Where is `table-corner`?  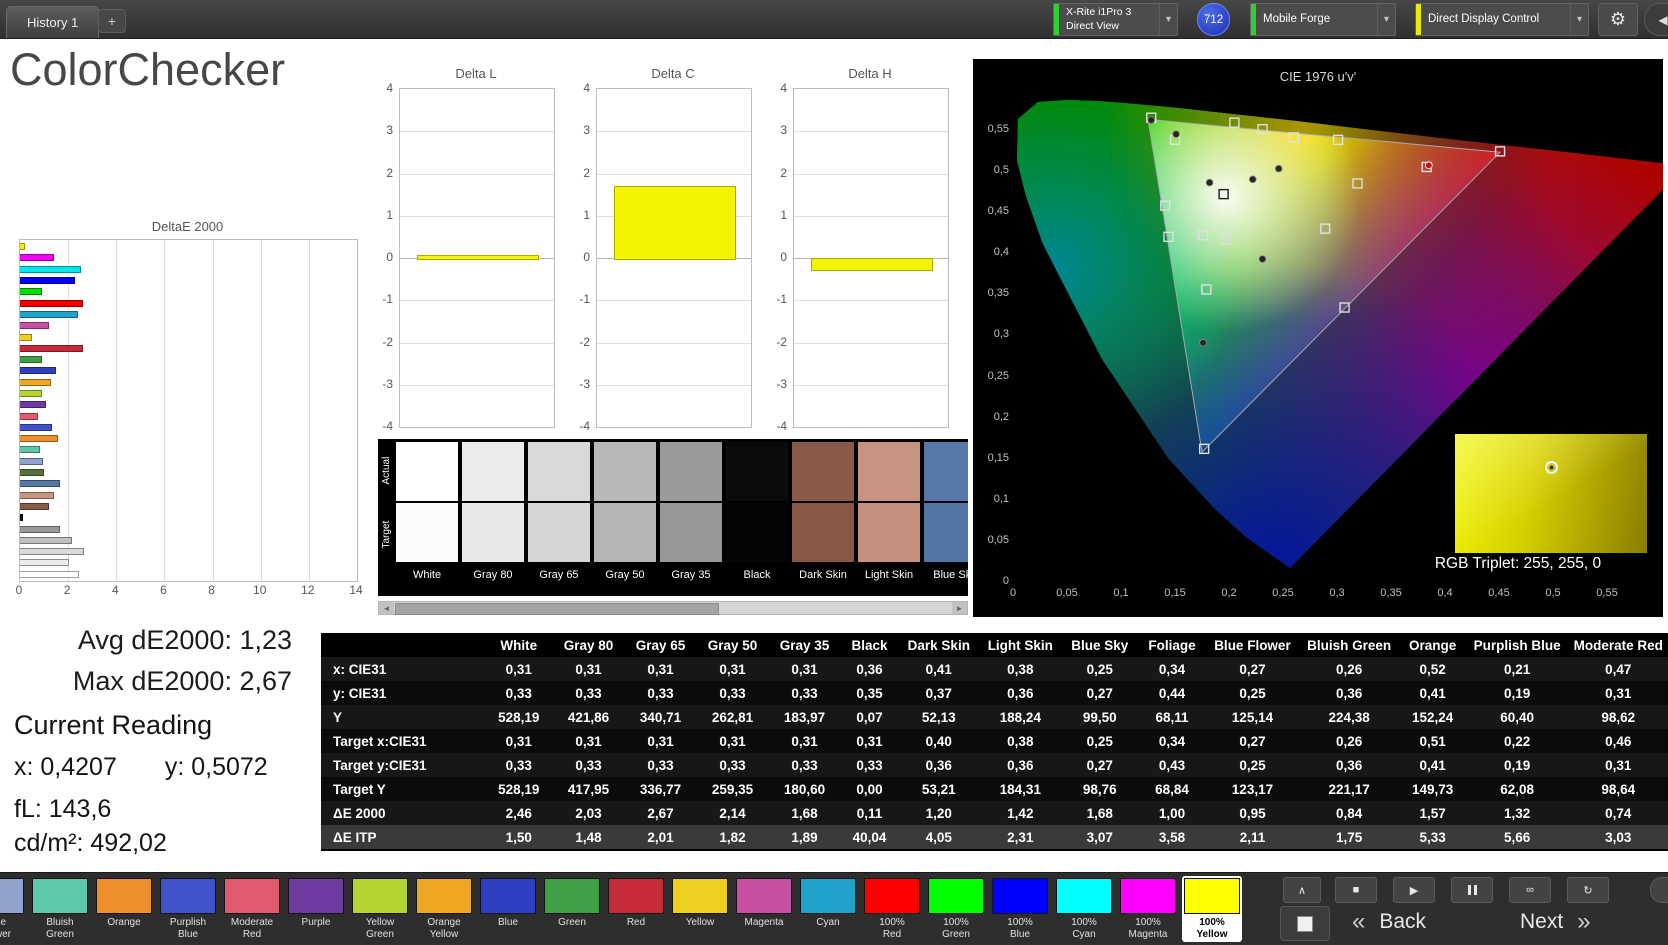
table-corner is located at coordinates (403, 645).